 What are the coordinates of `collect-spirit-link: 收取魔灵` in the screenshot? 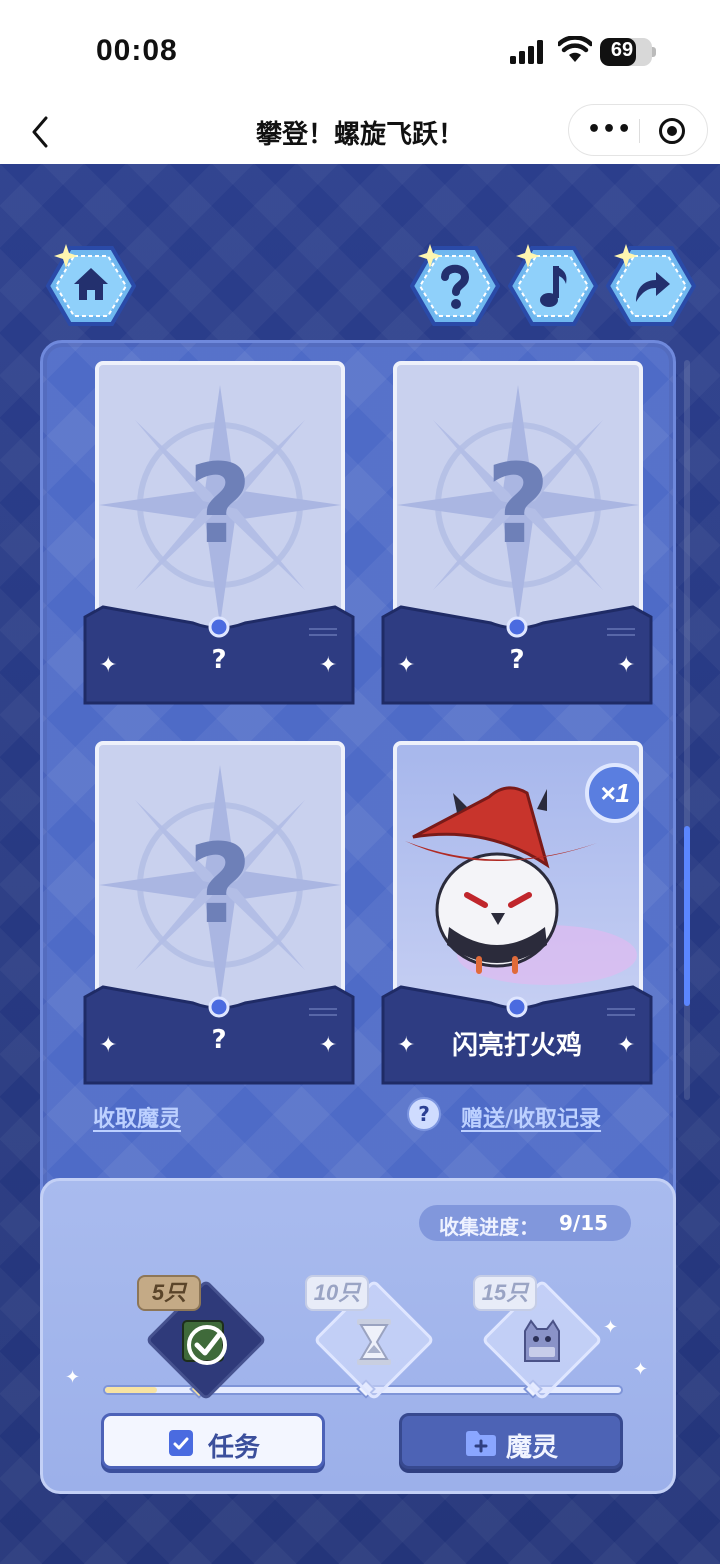 It's located at (137, 1117).